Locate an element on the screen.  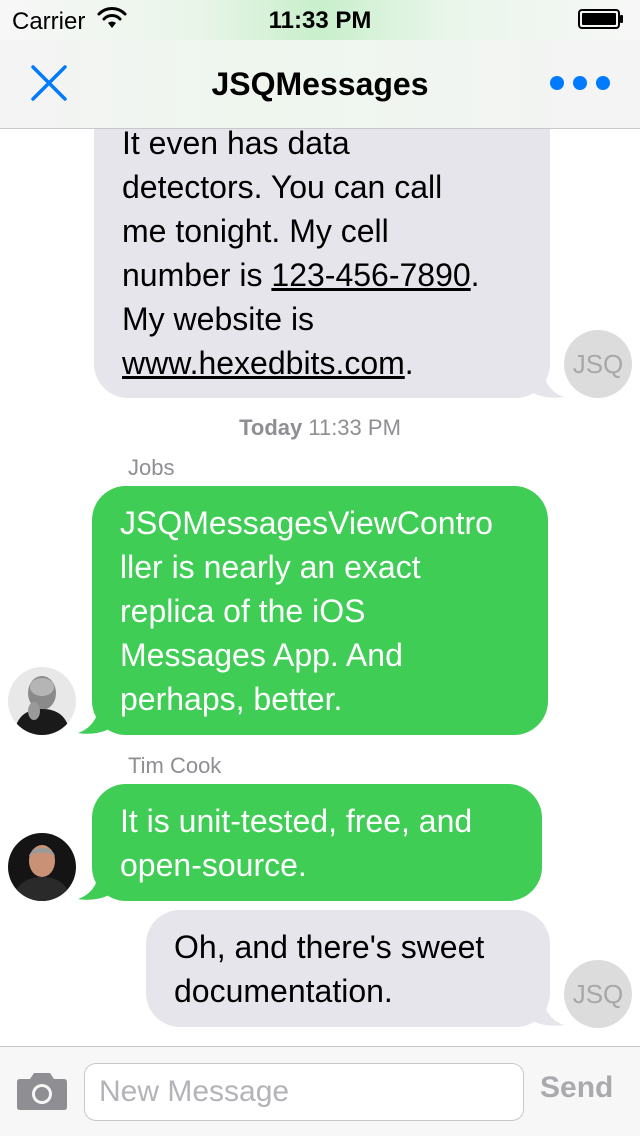
timestamp-day: Today is located at coordinates (271, 427).